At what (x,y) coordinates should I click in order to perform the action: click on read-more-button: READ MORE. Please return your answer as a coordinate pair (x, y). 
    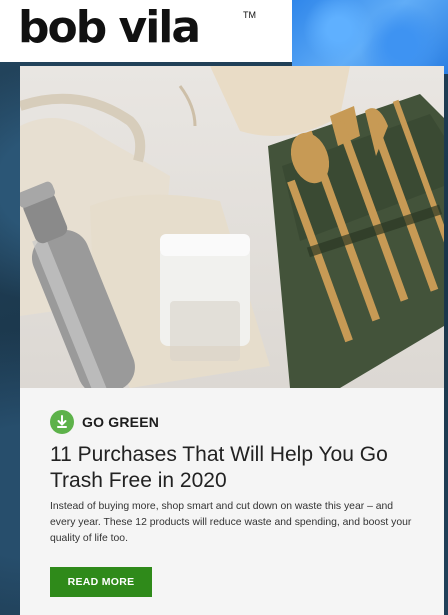
    Looking at the image, I should click on (101, 582).